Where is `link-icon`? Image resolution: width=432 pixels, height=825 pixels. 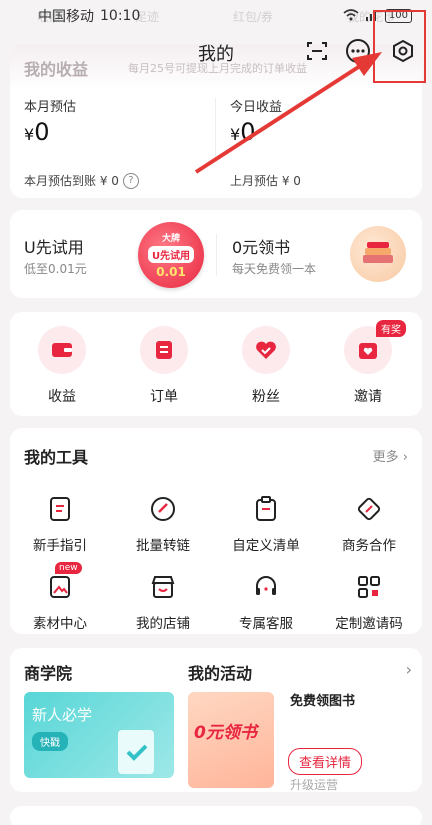
link-icon is located at coordinates (163, 509).